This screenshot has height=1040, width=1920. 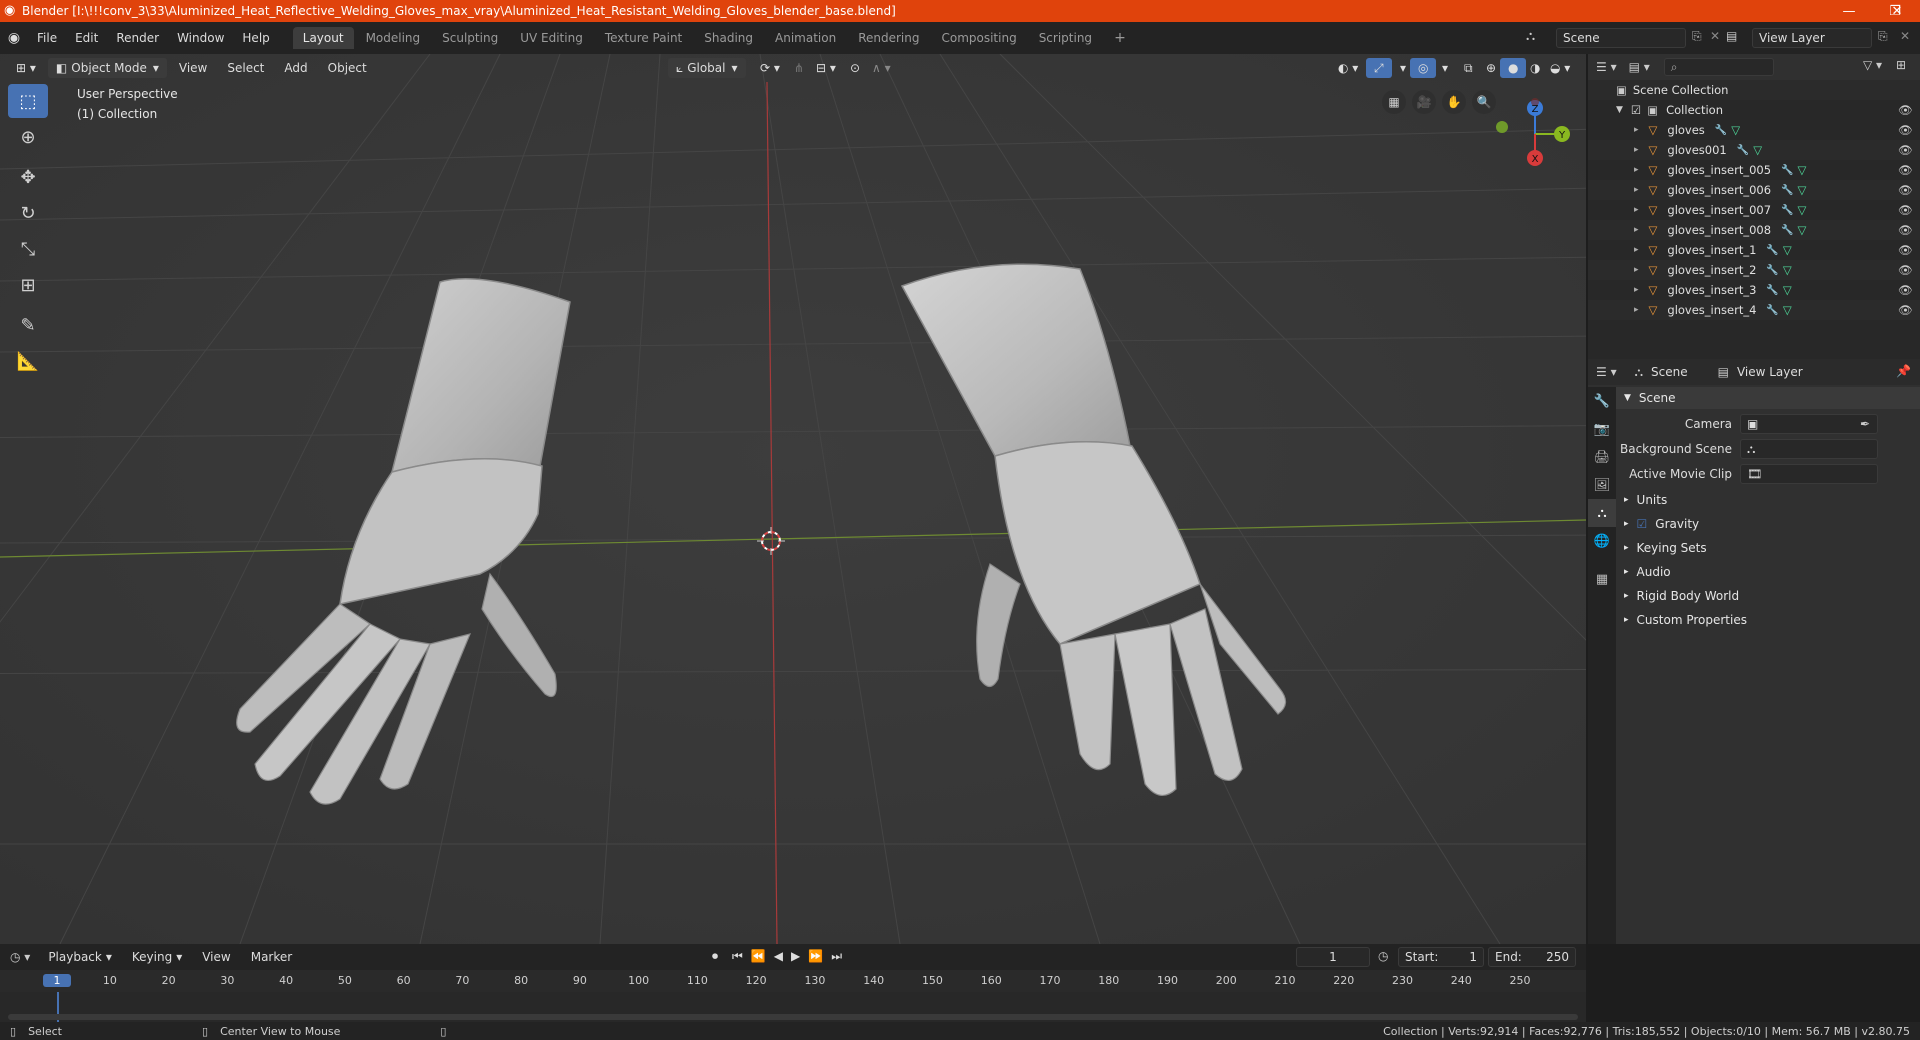 I want to click on scene-selector-icon: ⛬, so click(x=1530, y=36).